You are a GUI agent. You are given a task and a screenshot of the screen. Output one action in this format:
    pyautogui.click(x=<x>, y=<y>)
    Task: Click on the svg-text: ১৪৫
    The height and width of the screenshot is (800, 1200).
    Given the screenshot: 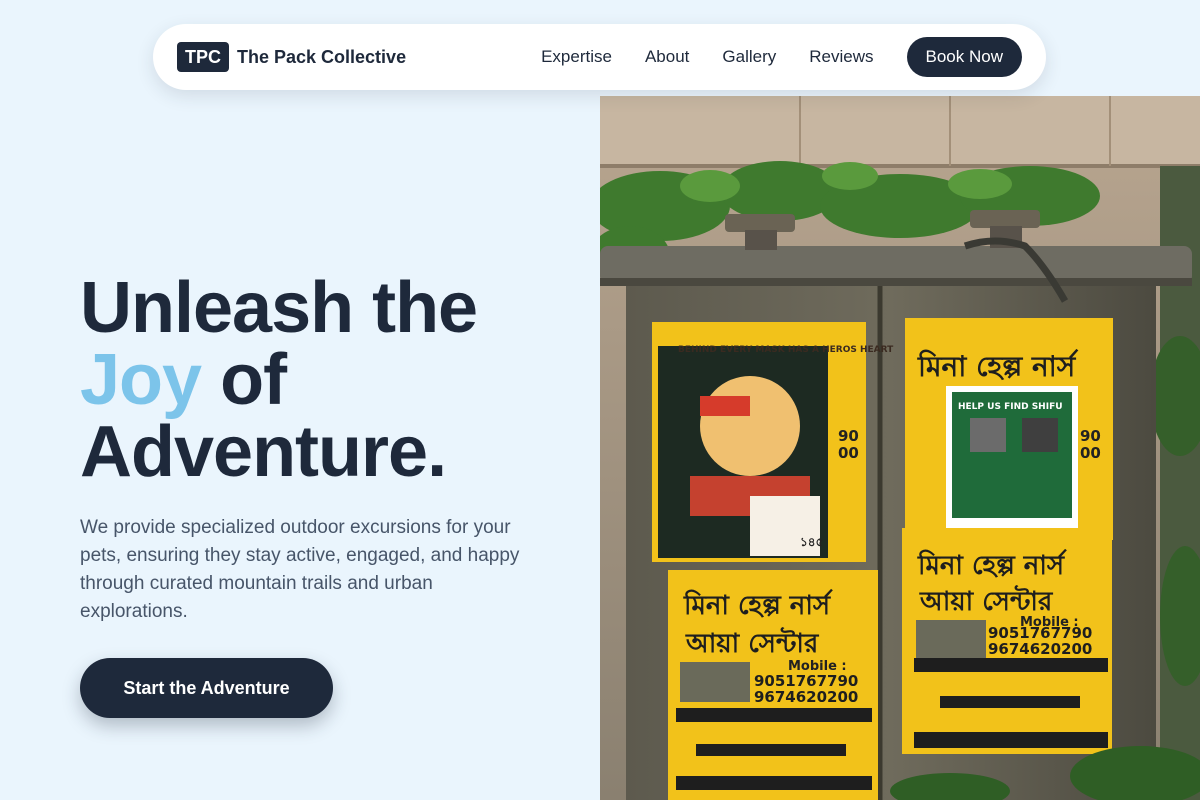 What is the action you would take?
    pyautogui.click(x=812, y=542)
    